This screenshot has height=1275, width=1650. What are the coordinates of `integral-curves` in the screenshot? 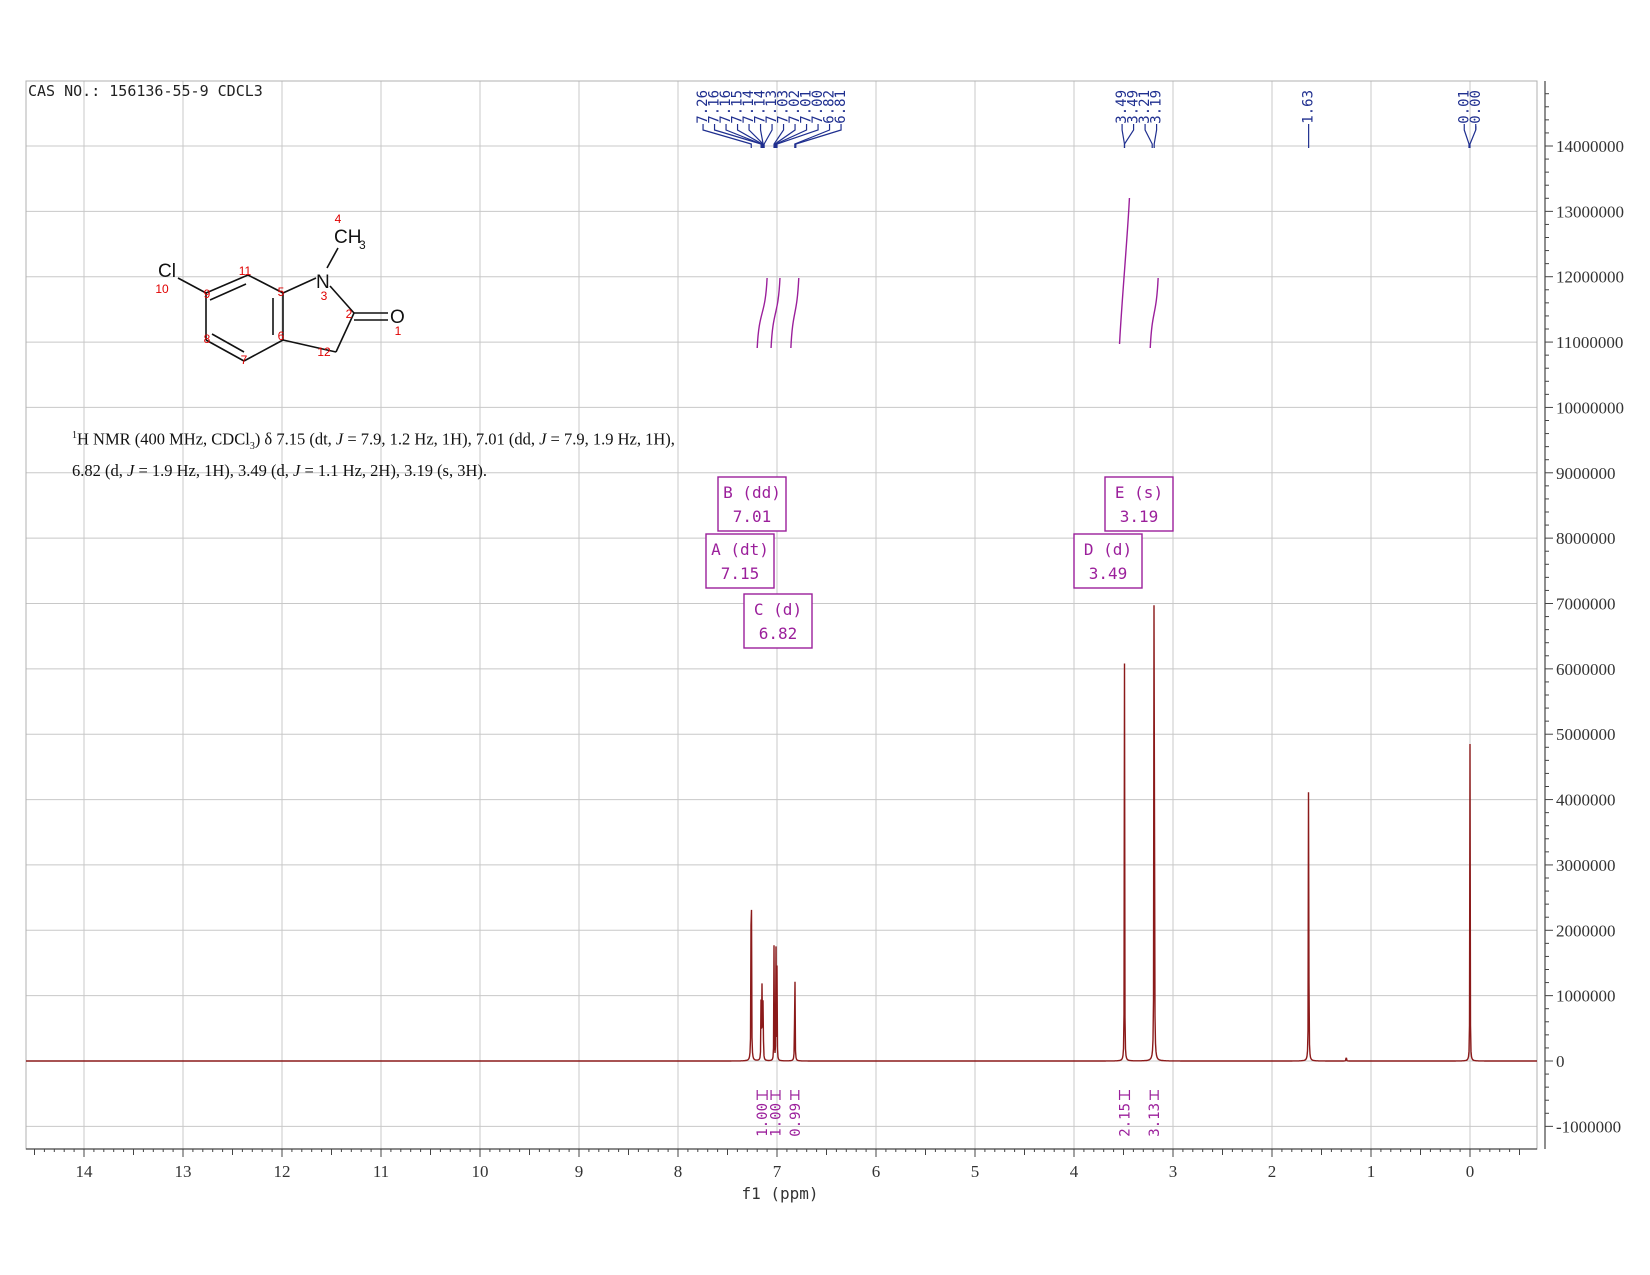 It's located at (957, 273).